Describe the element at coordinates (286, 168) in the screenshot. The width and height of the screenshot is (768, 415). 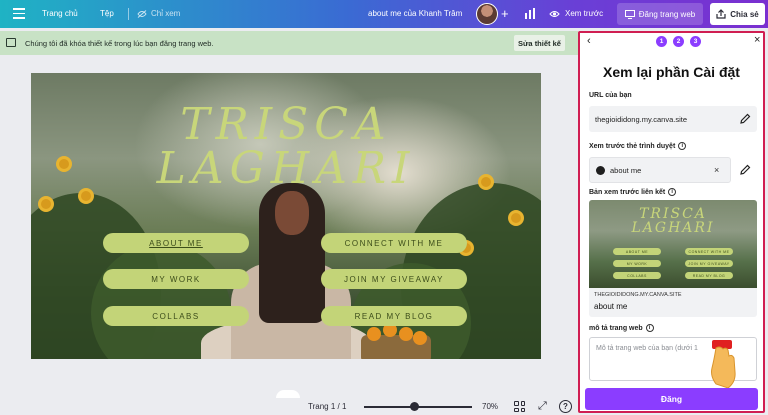
I see `site-title-line2: LAGHARI` at that location.